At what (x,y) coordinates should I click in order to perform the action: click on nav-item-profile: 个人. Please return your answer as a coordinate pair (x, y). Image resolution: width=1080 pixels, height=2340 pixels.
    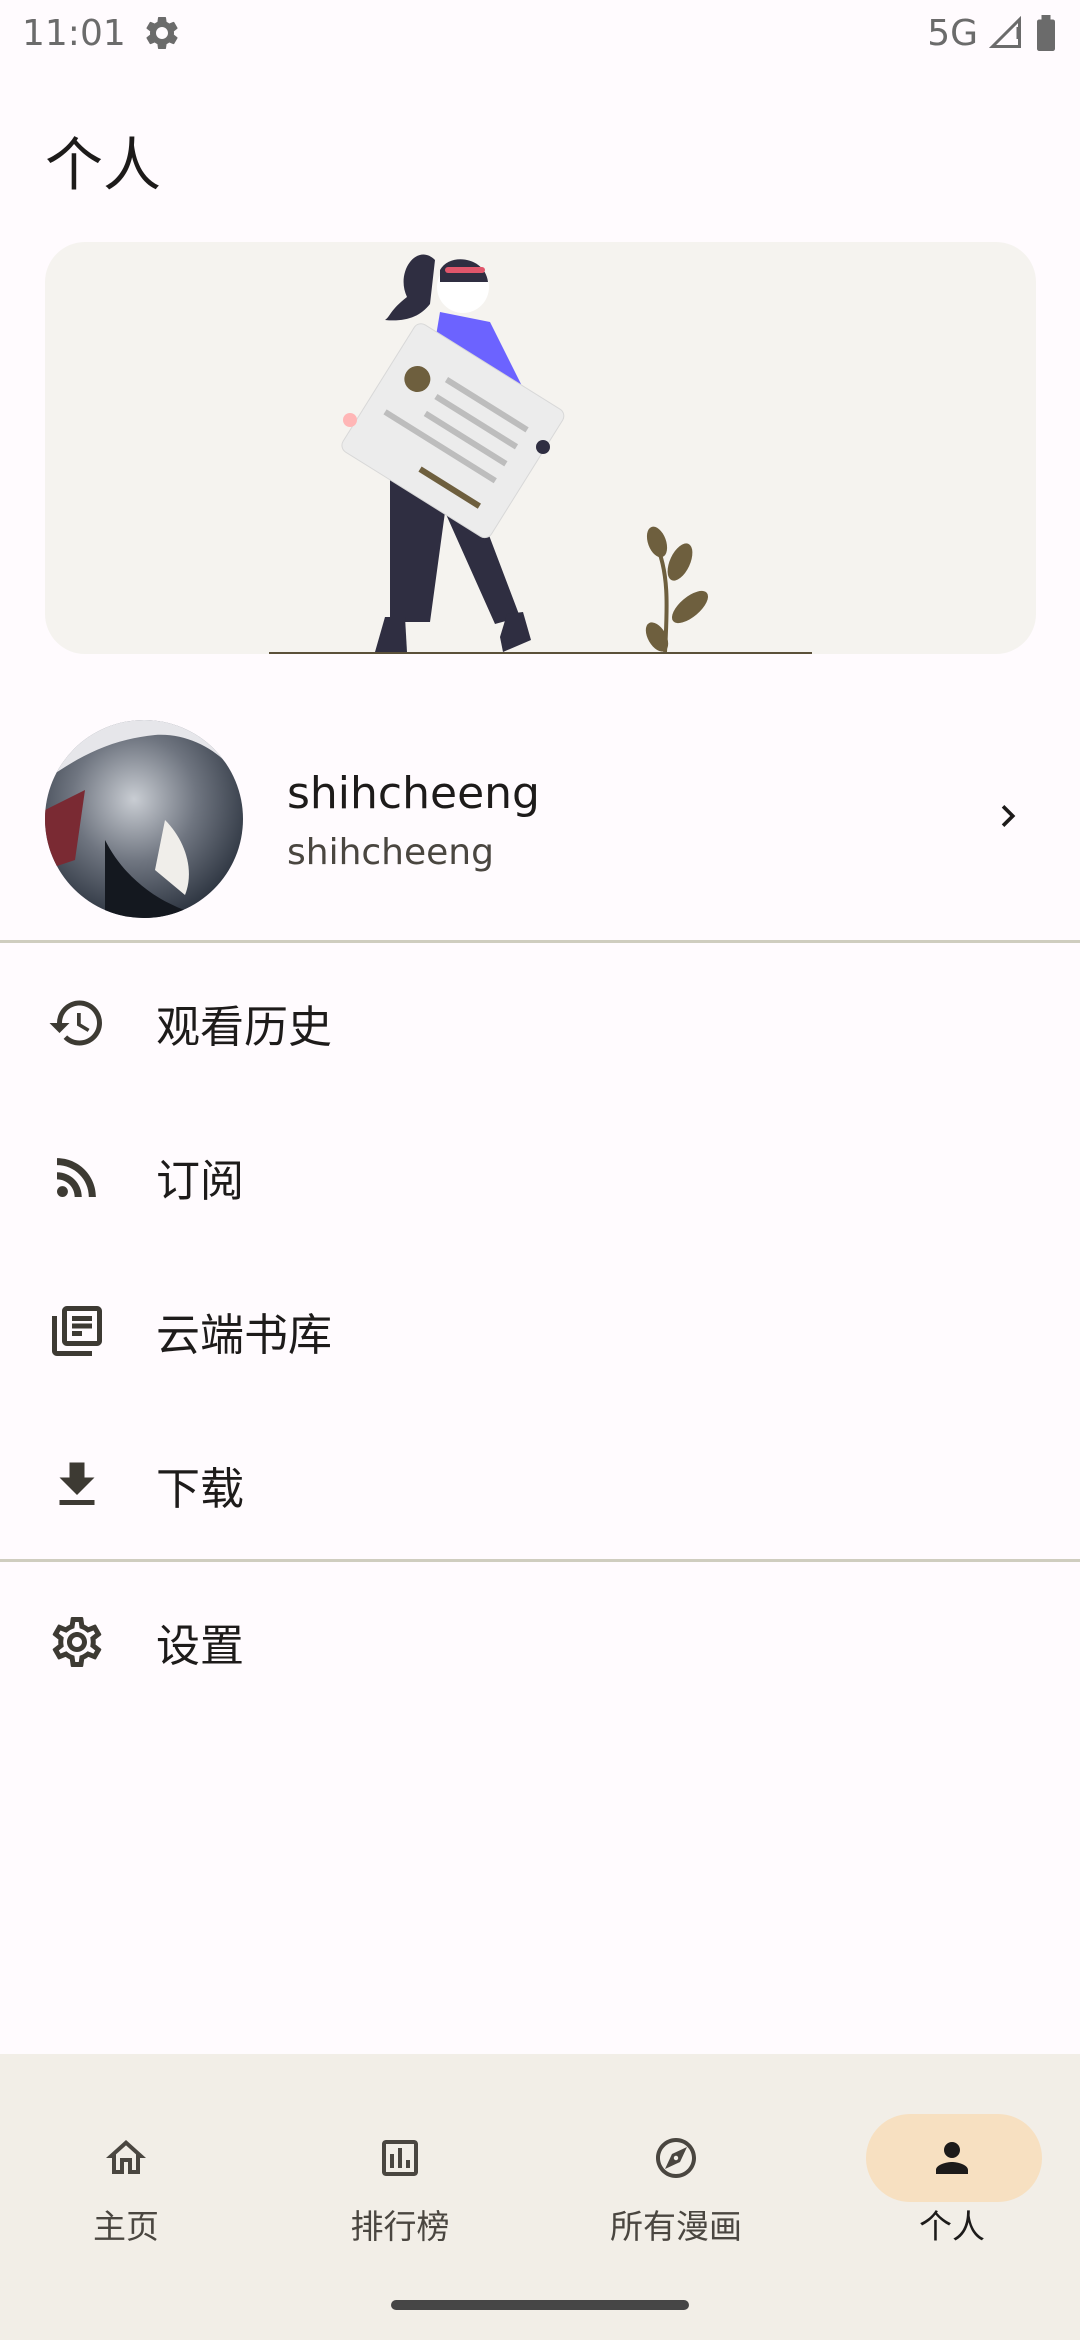
    Looking at the image, I should click on (951, 2165).